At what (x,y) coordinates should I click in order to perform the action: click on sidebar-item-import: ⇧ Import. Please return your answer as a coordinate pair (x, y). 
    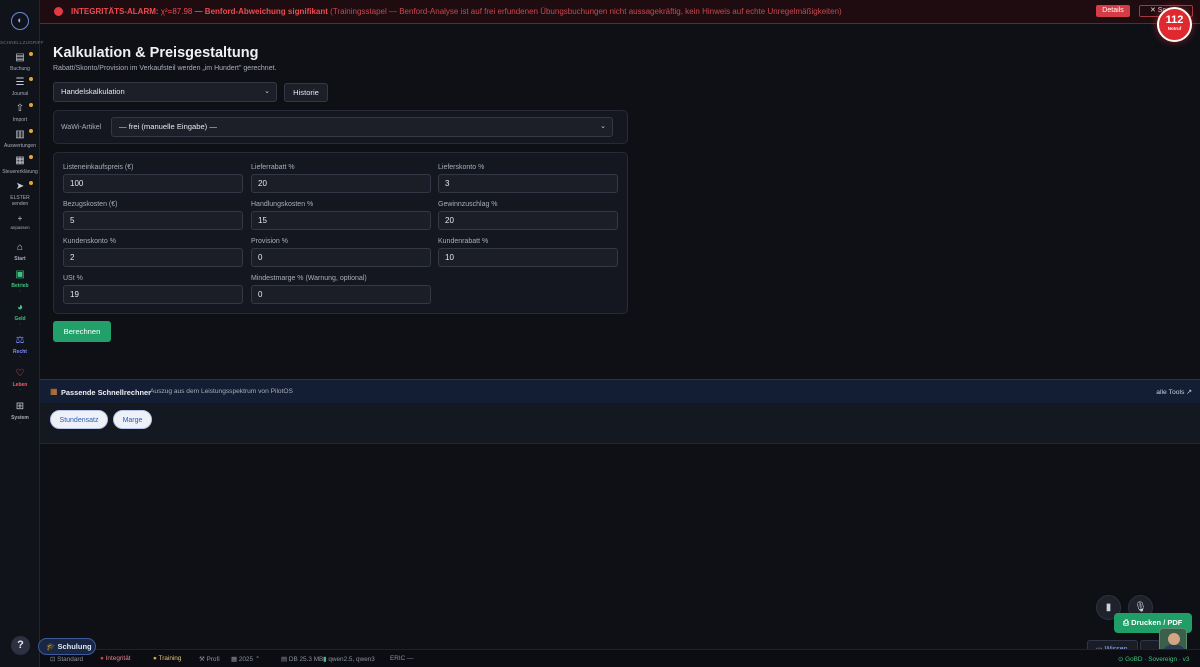
    Looking at the image, I should click on (20, 113).